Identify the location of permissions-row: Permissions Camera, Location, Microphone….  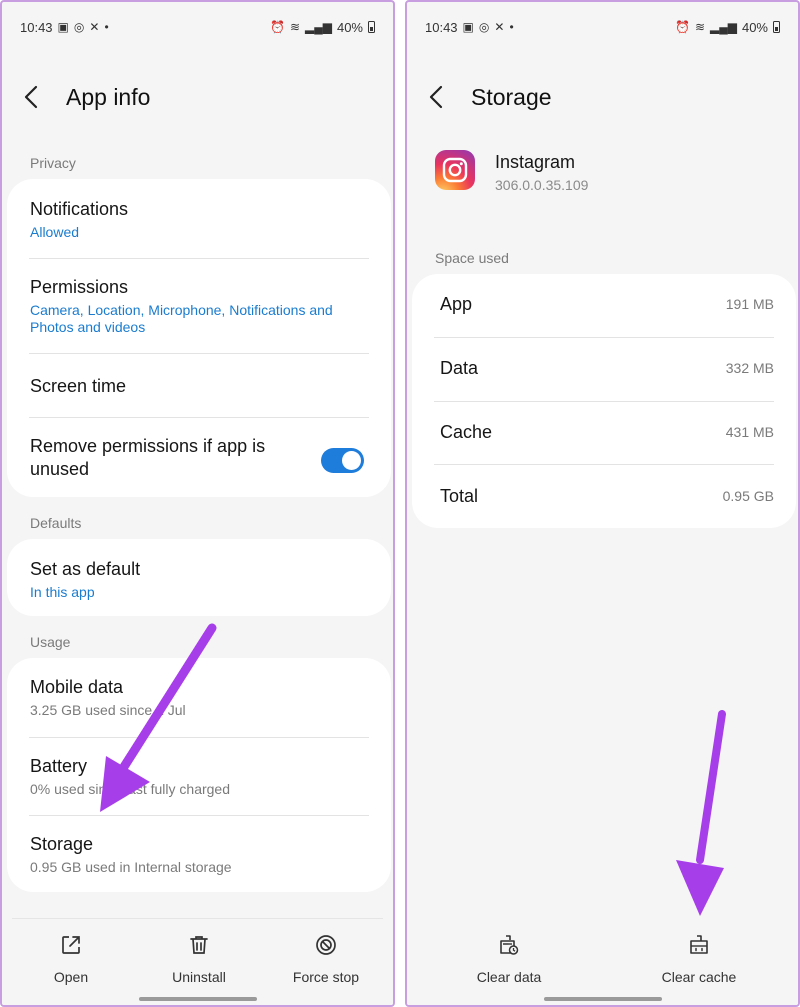
(199, 306).